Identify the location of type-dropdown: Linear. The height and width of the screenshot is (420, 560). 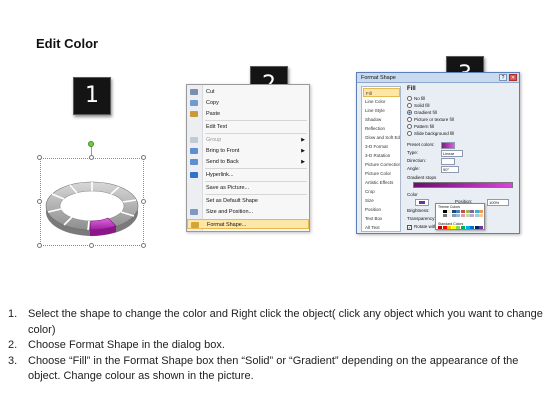
(452, 153).